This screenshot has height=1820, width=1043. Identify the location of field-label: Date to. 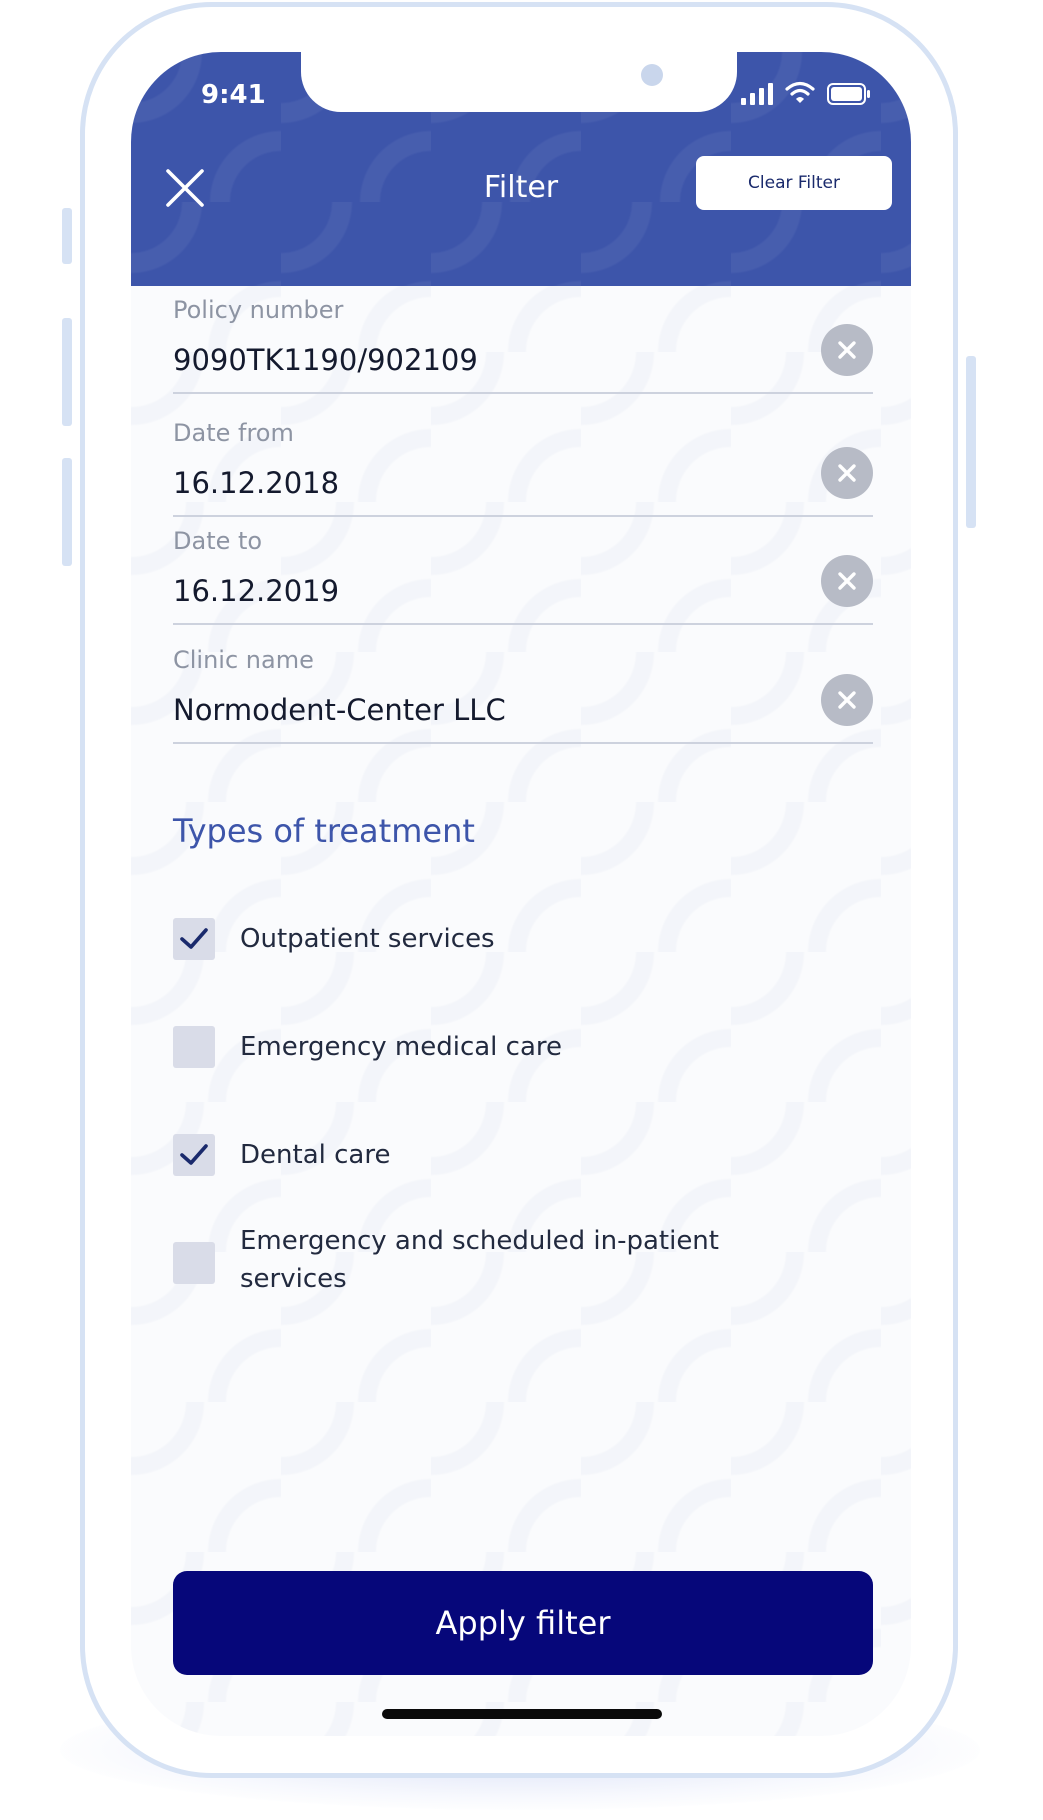
(218, 541).